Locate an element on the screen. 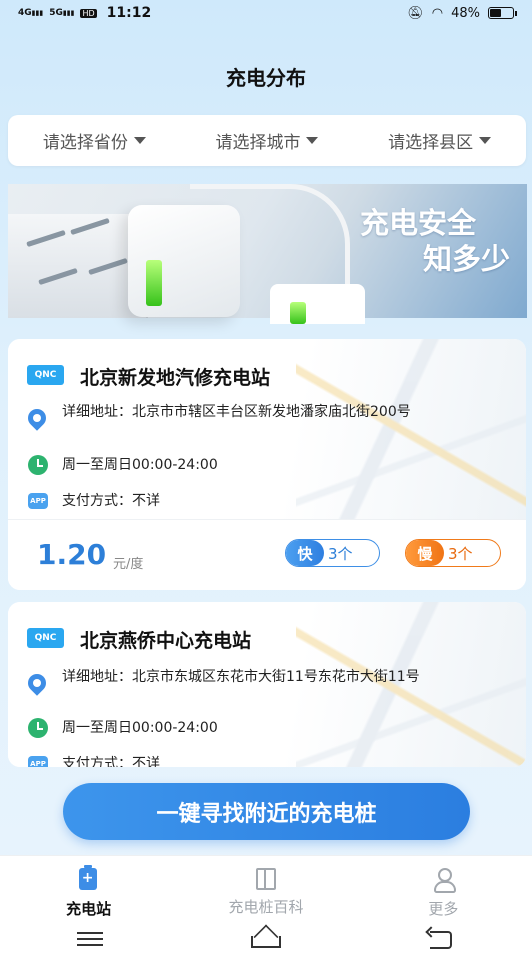 The width and height of the screenshot is (532, 957). user-icon is located at coordinates (445, 880).